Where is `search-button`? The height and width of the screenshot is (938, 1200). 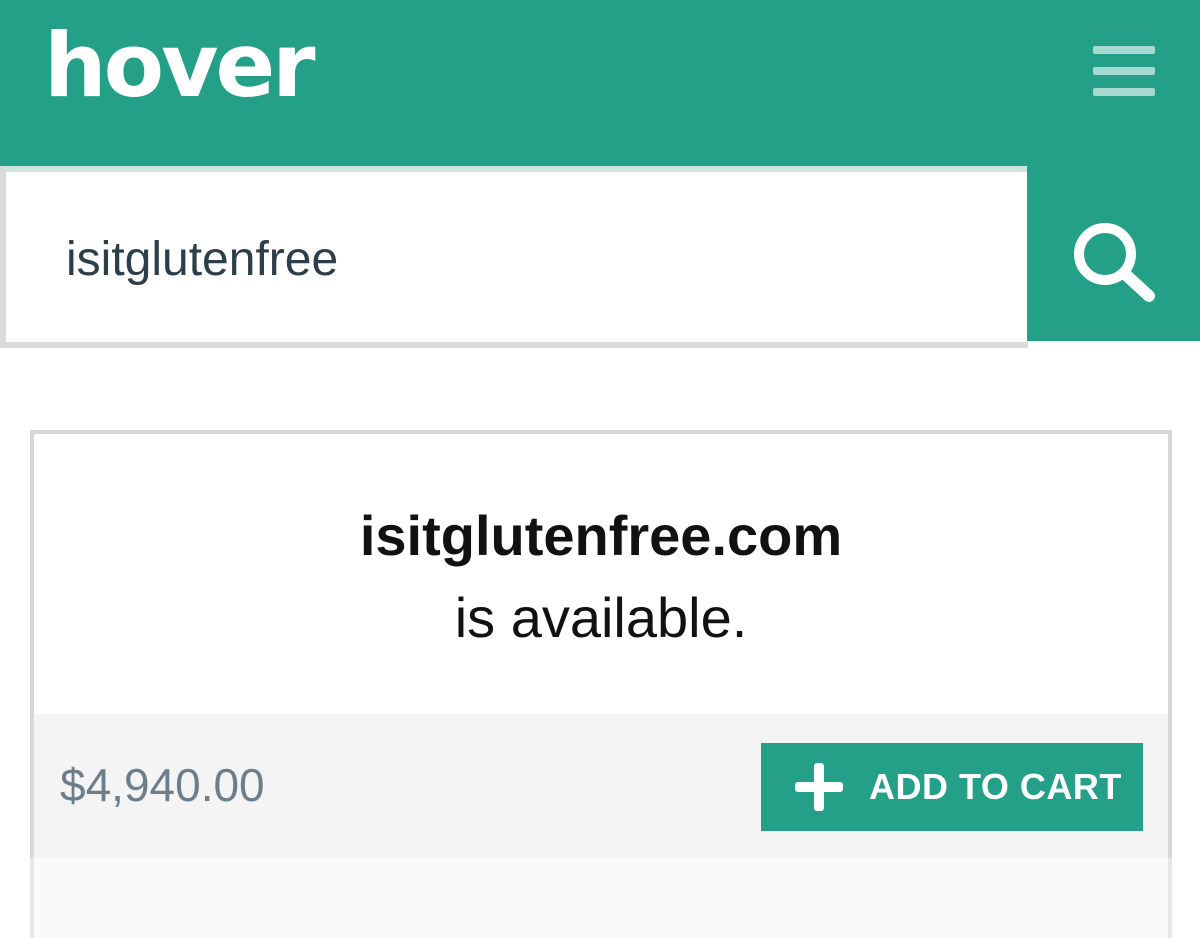 search-button is located at coordinates (1113, 253).